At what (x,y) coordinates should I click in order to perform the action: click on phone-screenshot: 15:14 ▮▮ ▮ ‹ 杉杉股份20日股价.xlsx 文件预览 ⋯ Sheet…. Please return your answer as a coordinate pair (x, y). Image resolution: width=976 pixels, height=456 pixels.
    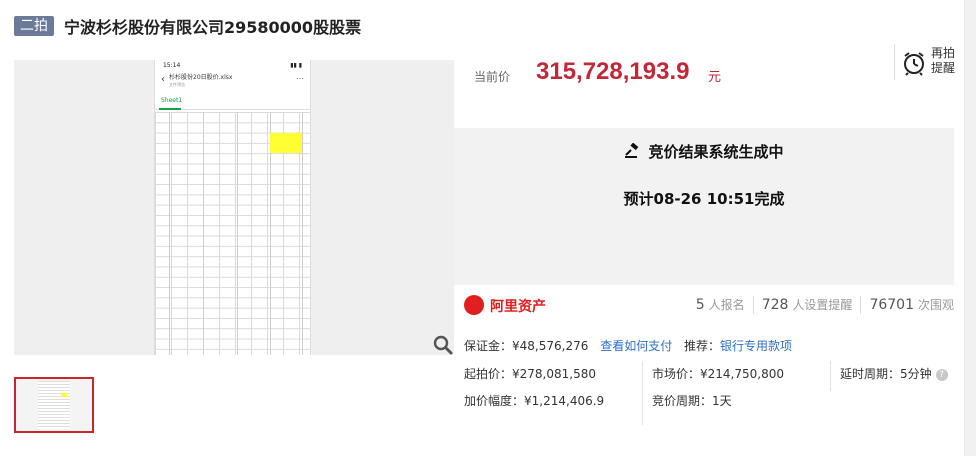
    Looking at the image, I should click on (232, 207).